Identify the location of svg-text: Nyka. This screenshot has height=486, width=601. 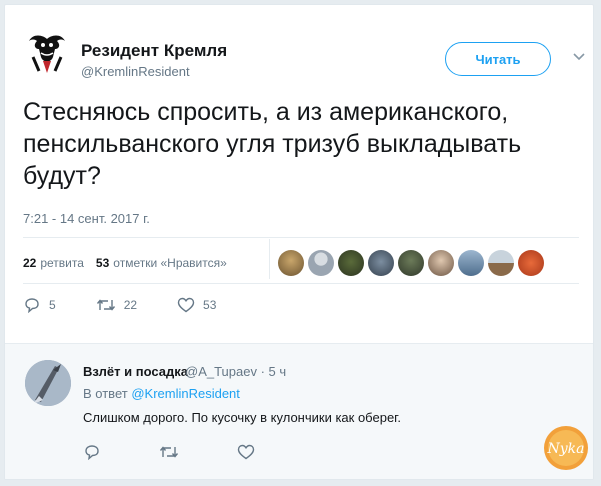
(566, 449).